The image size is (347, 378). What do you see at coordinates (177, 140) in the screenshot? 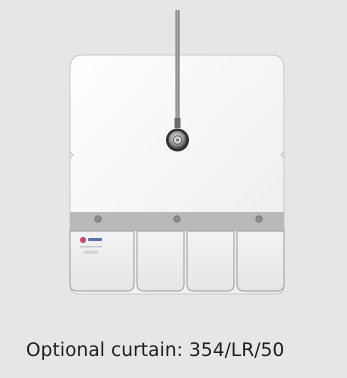
I see `center-hub` at bounding box center [177, 140].